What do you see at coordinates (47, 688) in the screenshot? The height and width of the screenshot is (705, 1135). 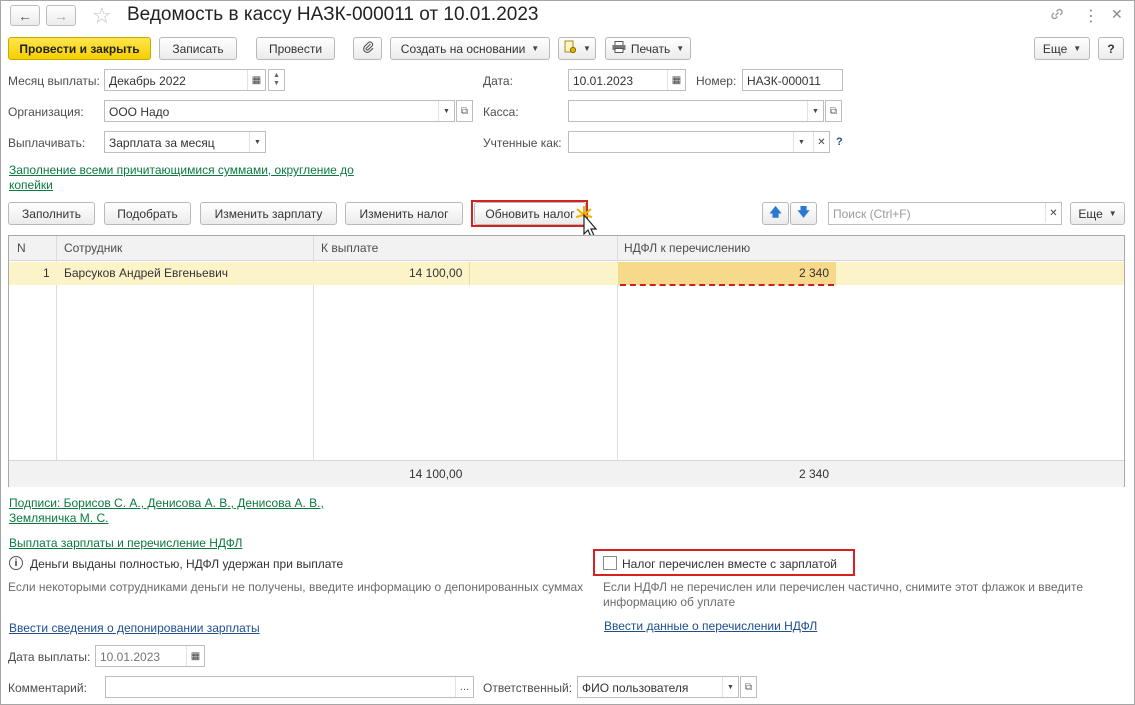 I see `comment-label: Комментарий:` at bounding box center [47, 688].